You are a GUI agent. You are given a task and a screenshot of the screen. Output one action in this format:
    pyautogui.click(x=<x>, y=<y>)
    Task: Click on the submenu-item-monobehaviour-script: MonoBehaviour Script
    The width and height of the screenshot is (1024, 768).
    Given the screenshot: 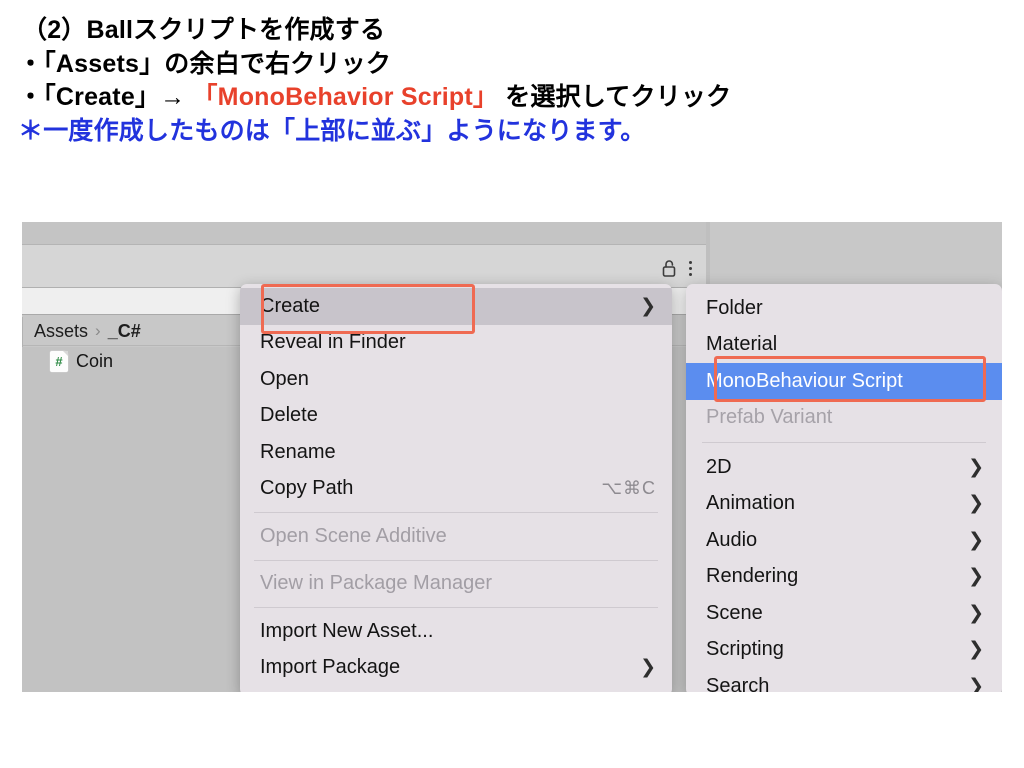 What is the action you would take?
    pyautogui.click(x=844, y=381)
    